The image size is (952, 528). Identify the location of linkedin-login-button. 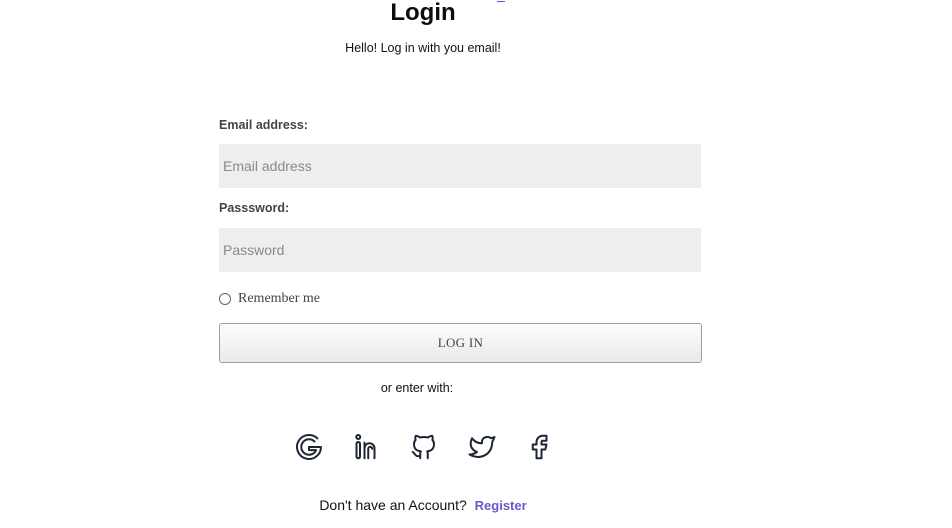
(367, 447).